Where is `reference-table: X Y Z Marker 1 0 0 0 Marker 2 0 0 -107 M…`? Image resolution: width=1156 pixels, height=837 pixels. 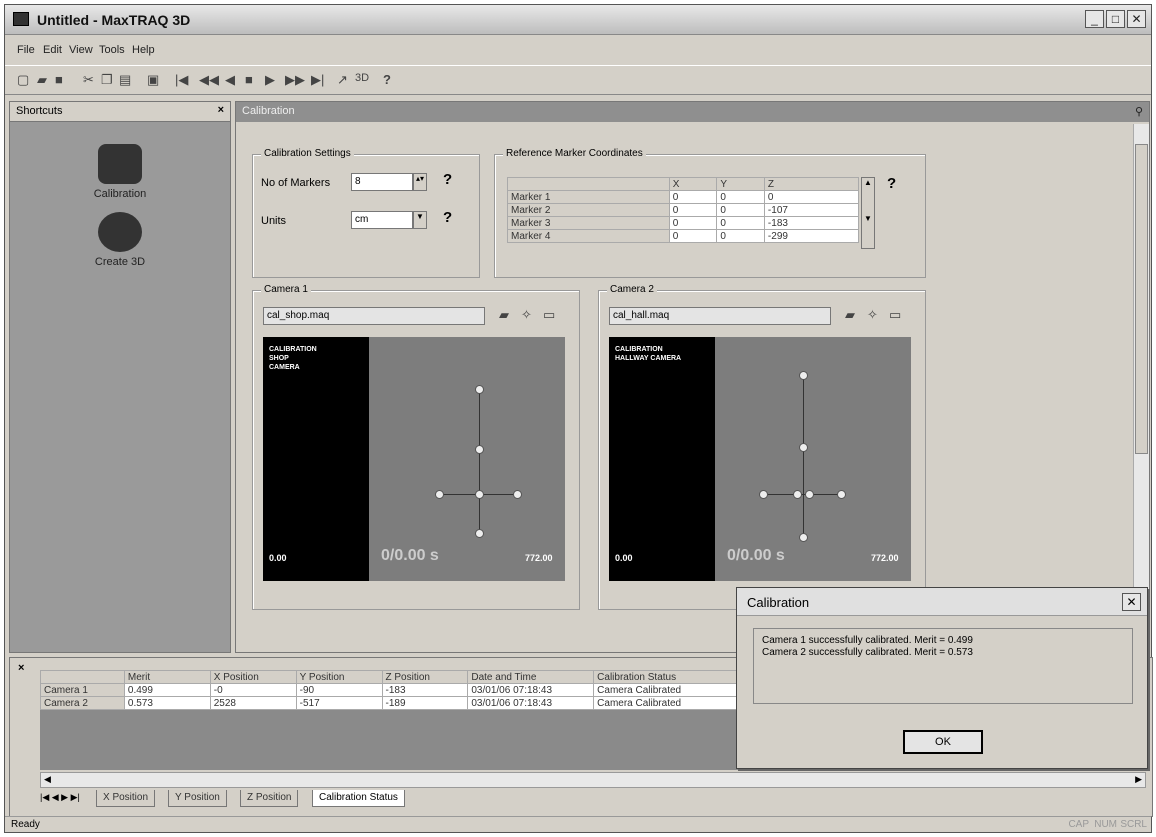 reference-table: X Y Z Marker 1 0 0 0 Marker 2 0 0 -107 M… is located at coordinates (683, 210).